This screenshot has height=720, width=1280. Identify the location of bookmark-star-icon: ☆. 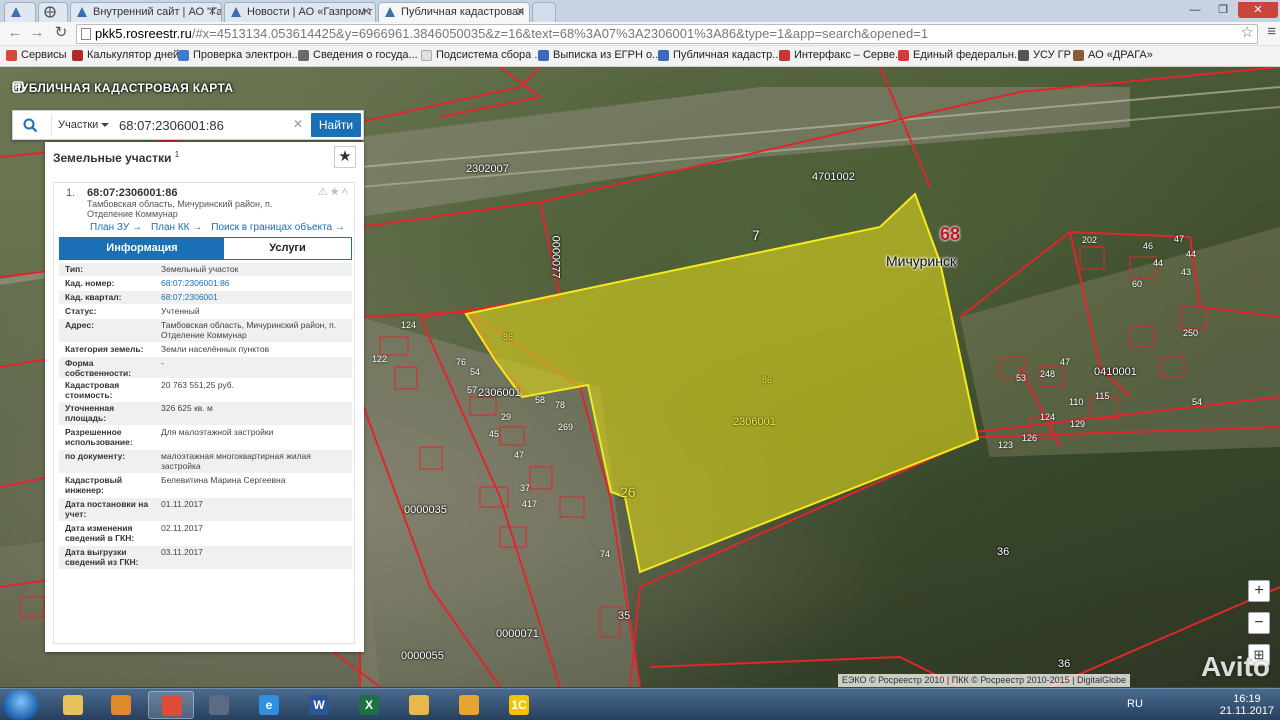
(1247, 32).